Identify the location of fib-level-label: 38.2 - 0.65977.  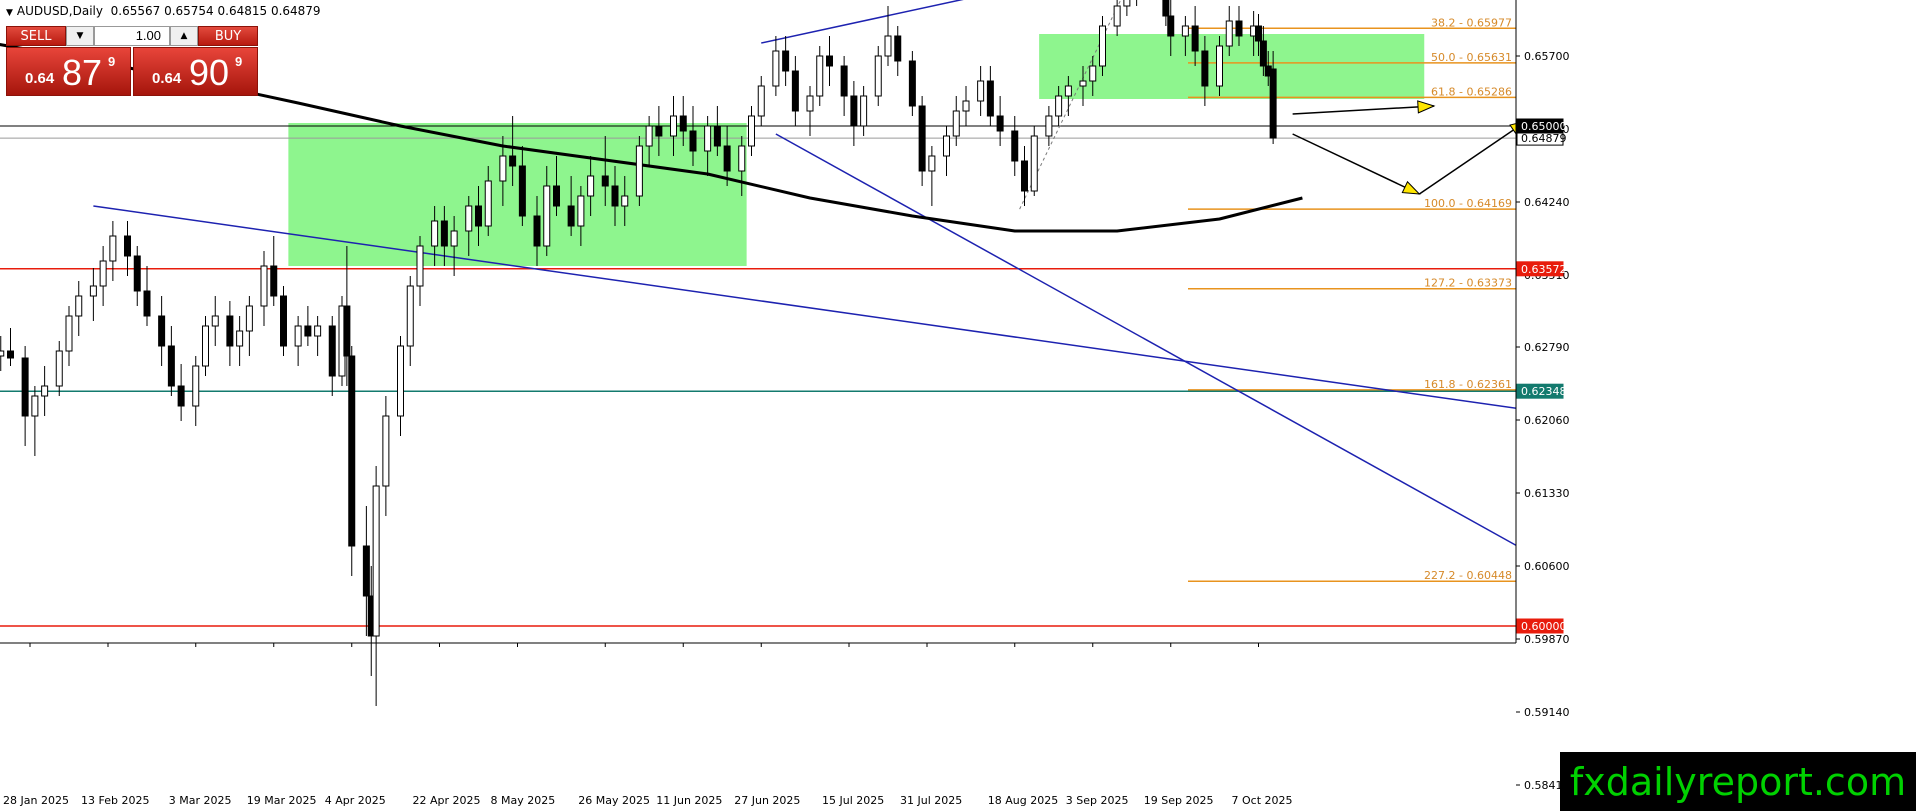
(1471, 22).